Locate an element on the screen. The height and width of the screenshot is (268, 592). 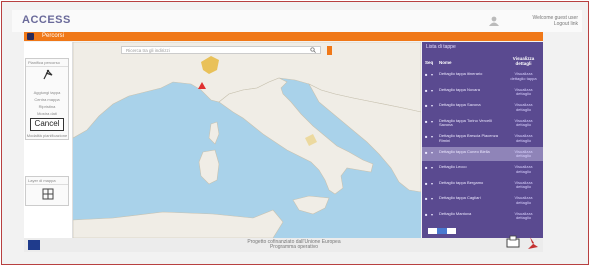
table-row: ■ ▾ Dettaglio Lecco Visualizza dettaglio is located at coordinates (482, 169).